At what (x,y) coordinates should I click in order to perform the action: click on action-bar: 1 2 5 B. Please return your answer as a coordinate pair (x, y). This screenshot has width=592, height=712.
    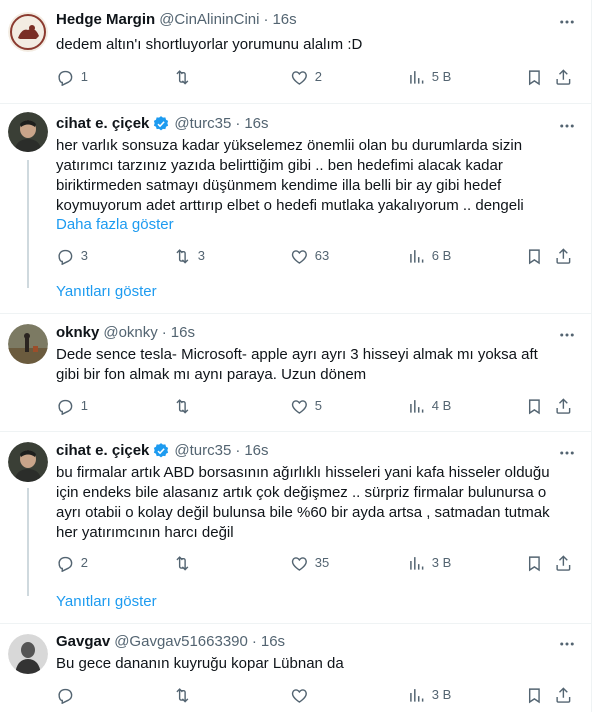
    Looking at the image, I should click on (317, 77).